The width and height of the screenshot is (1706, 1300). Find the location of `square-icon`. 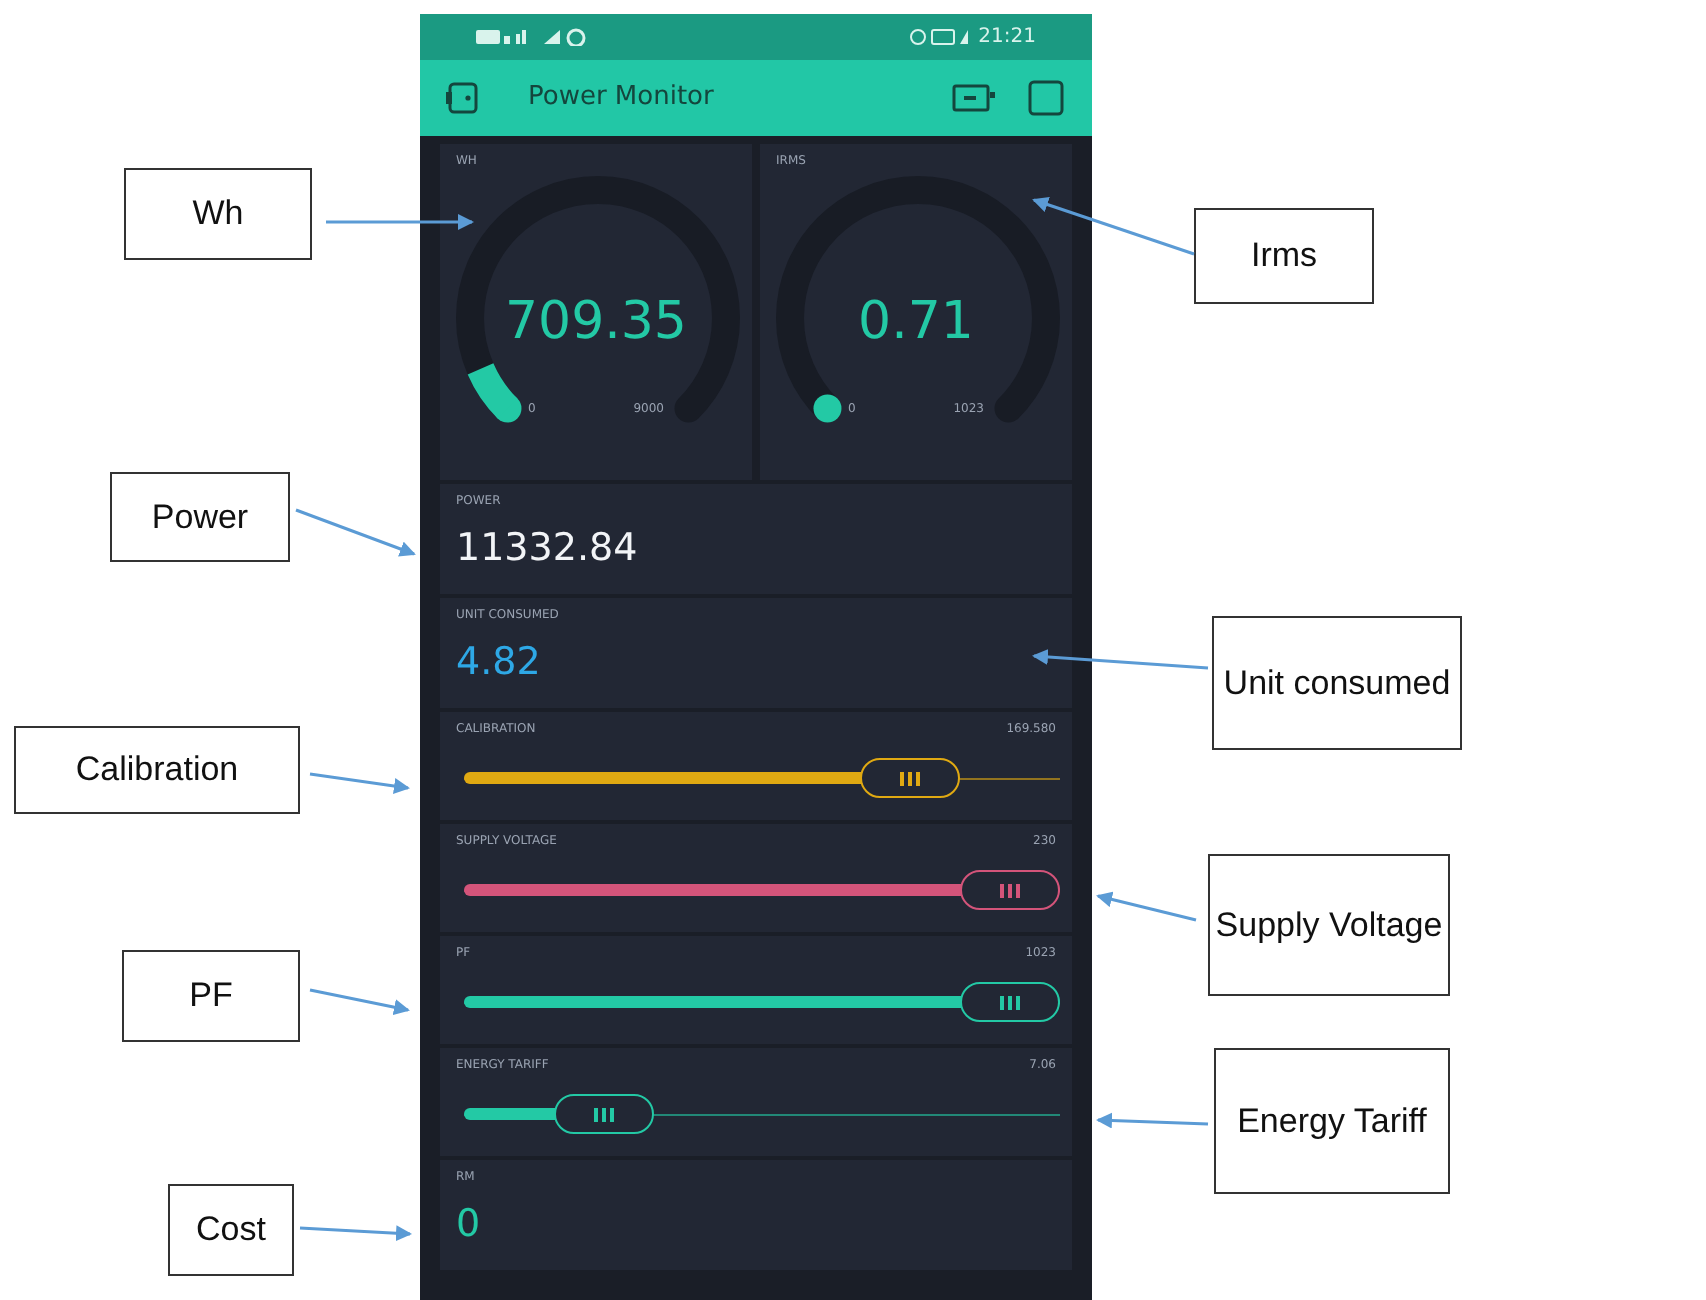

square-icon is located at coordinates (1046, 97).